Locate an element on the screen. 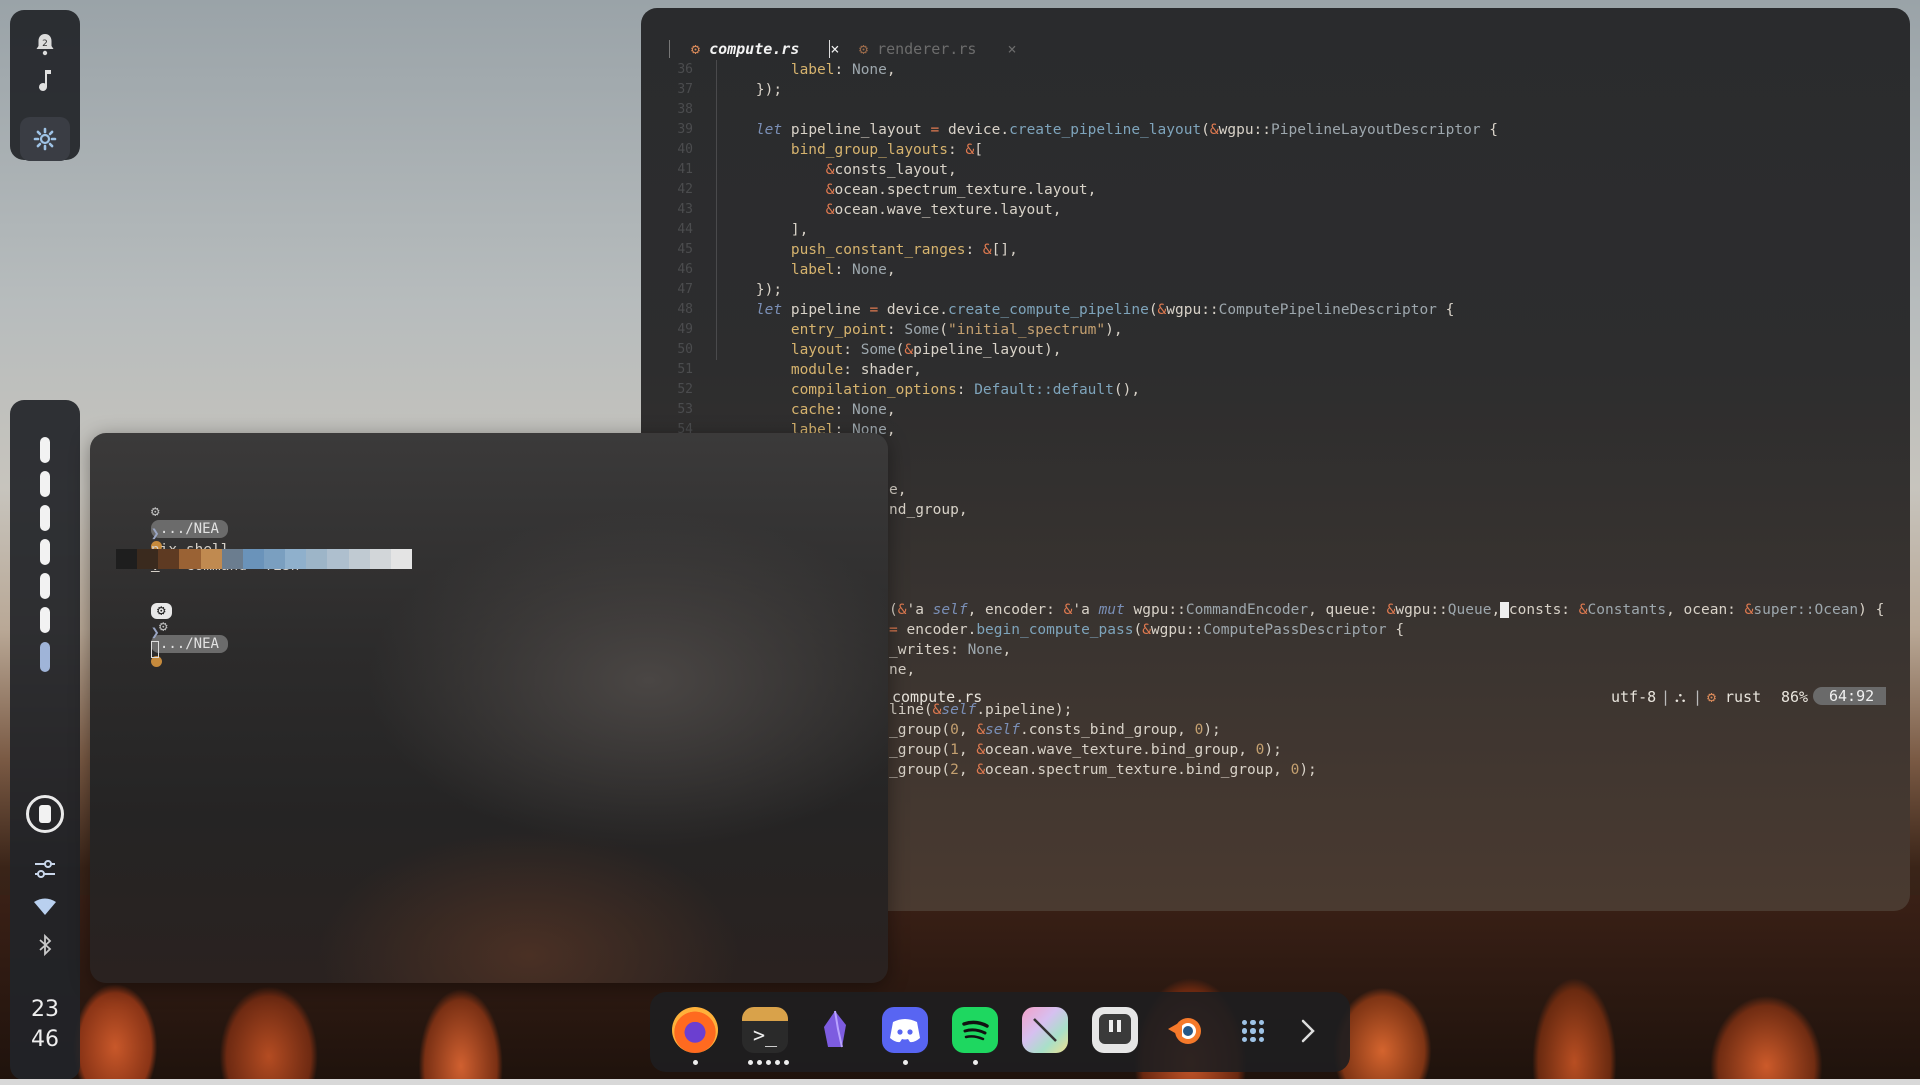  code-line: ], is located at coordinates (765, 230).